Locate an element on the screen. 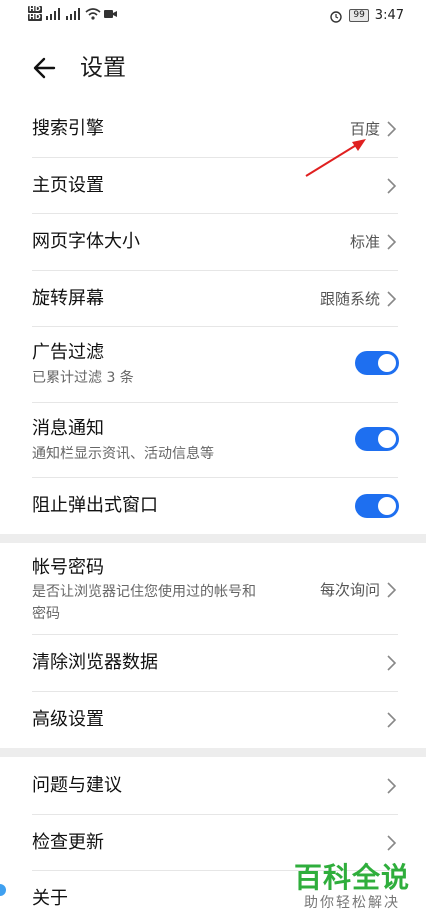 This screenshot has width=426, height=922. feedback-row: 问题与建议 is located at coordinates (213, 785).